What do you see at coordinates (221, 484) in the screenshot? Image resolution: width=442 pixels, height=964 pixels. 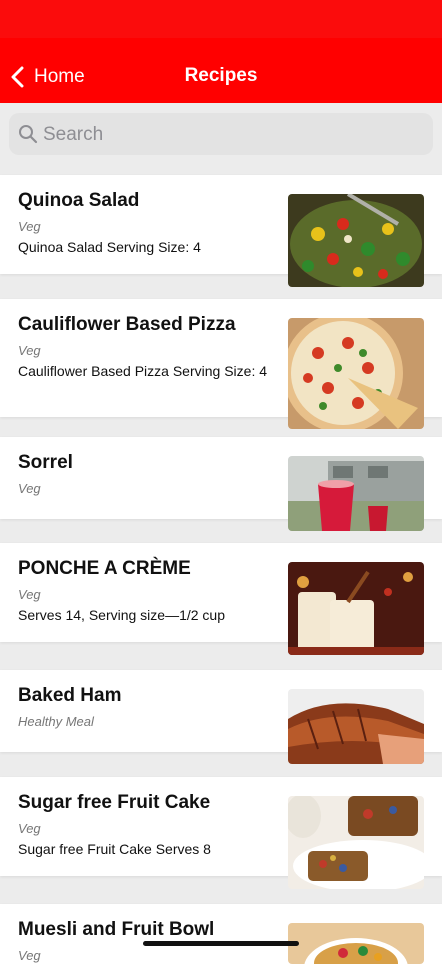 I see `recipe-card: Sorrel Veg` at bounding box center [221, 484].